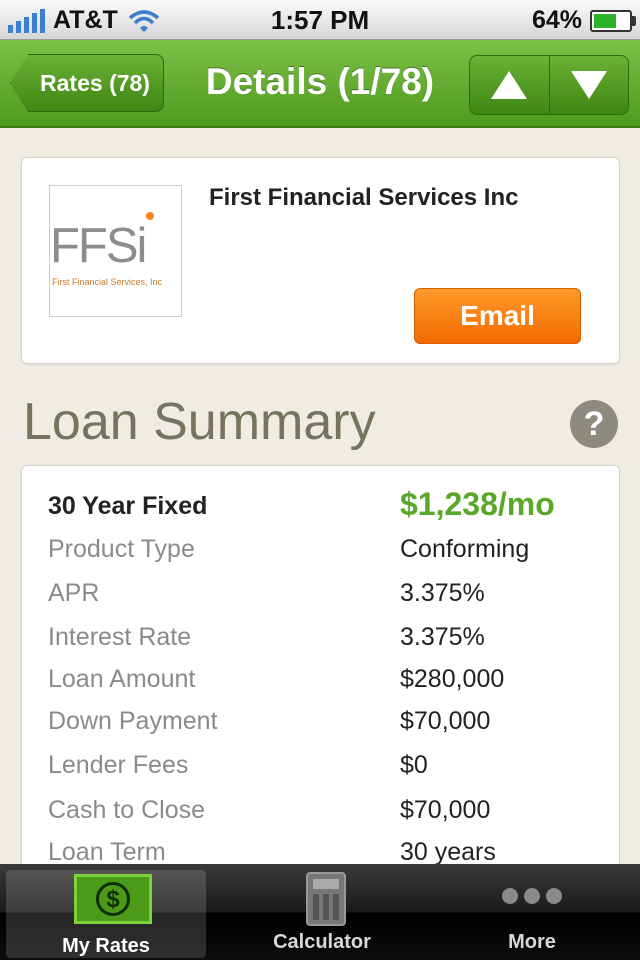 This screenshot has width=640, height=960. I want to click on row-label: APR, so click(74, 593).